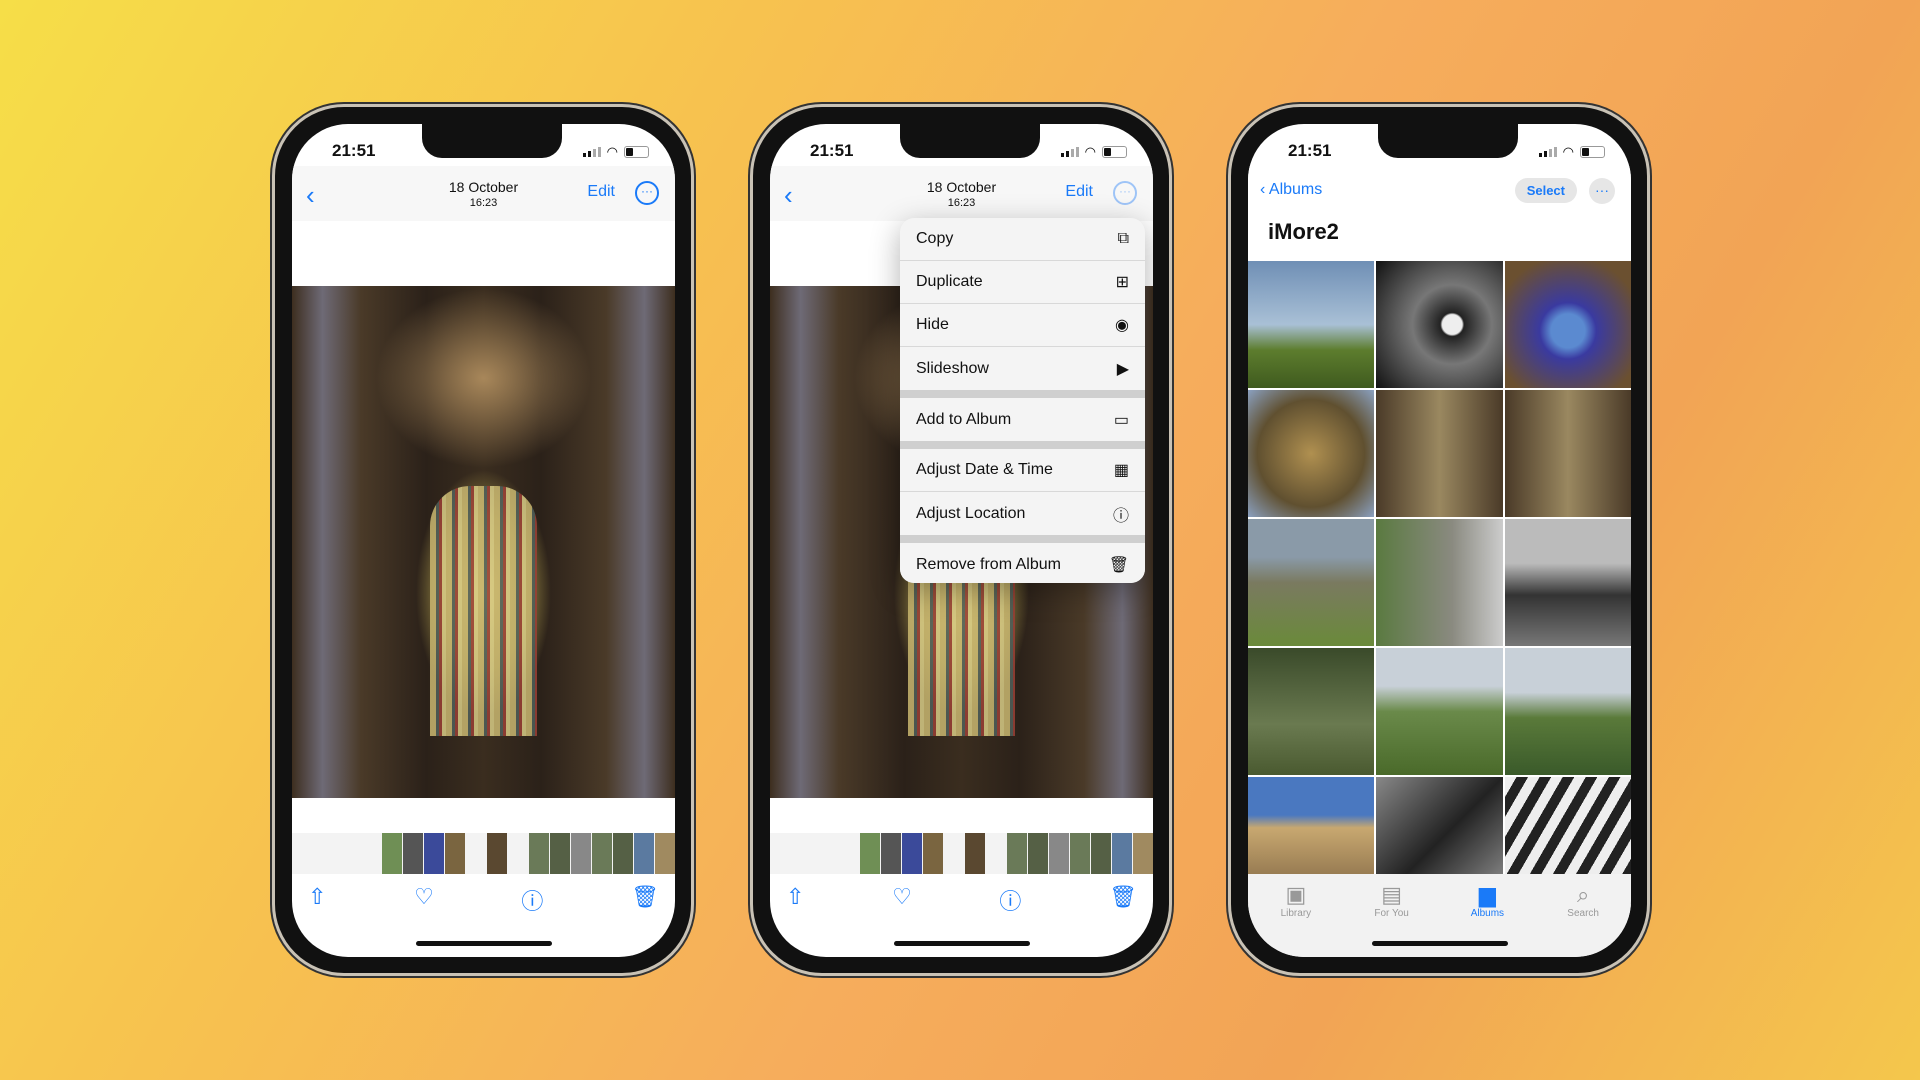 Image resolution: width=1920 pixels, height=1080 pixels. What do you see at coordinates (1391, 913) in the screenshot?
I see `tab-label: For You` at bounding box center [1391, 913].